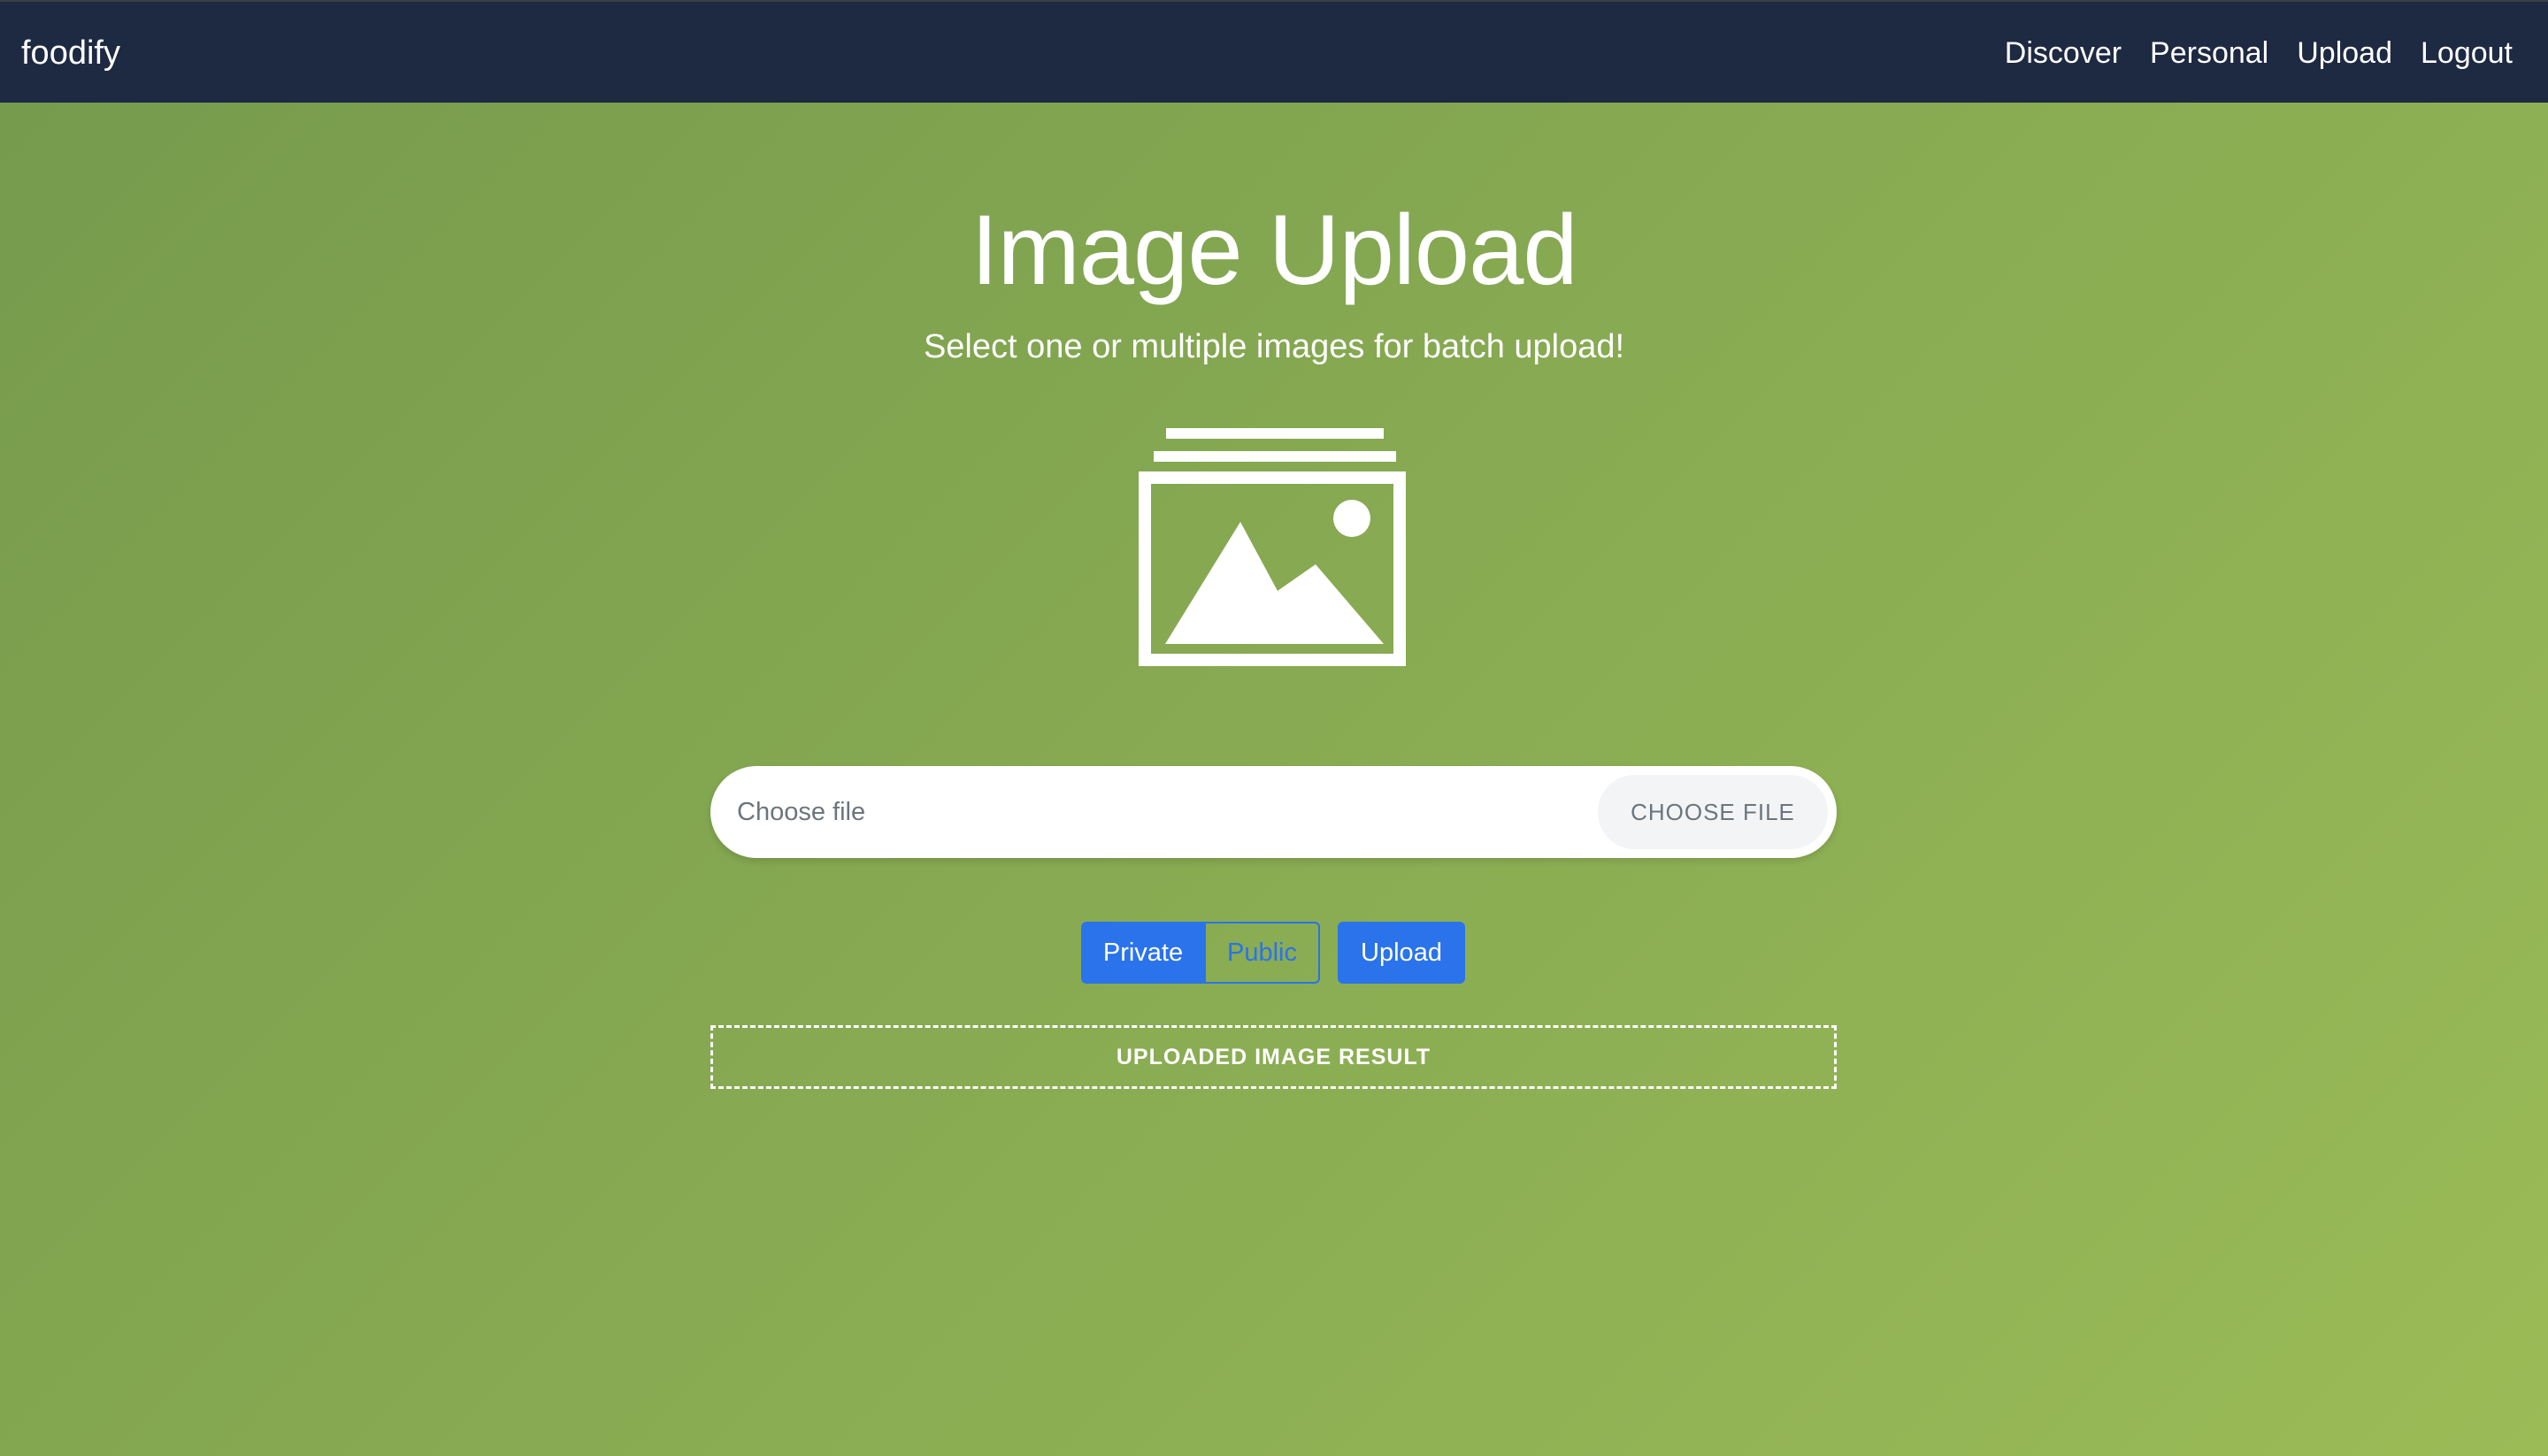 This screenshot has width=2548, height=1456. Describe the element at coordinates (2063, 53) in the screenshot. I see `nav-link-discover: Discover` at that location.